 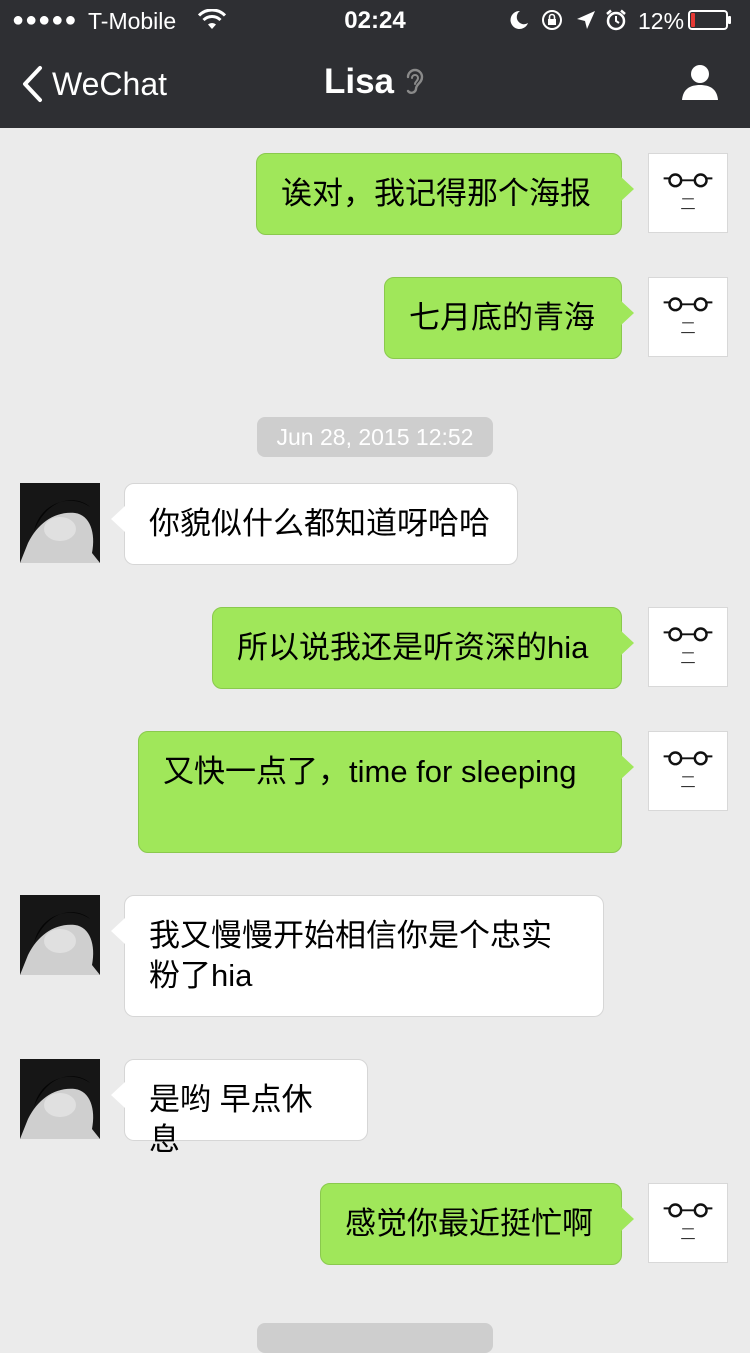 What do you see at coordinates (319, 523) in the screenshot?
I see `message-text: 你貌似什么都知道呀哈哈` at bounding box center [319, 523].